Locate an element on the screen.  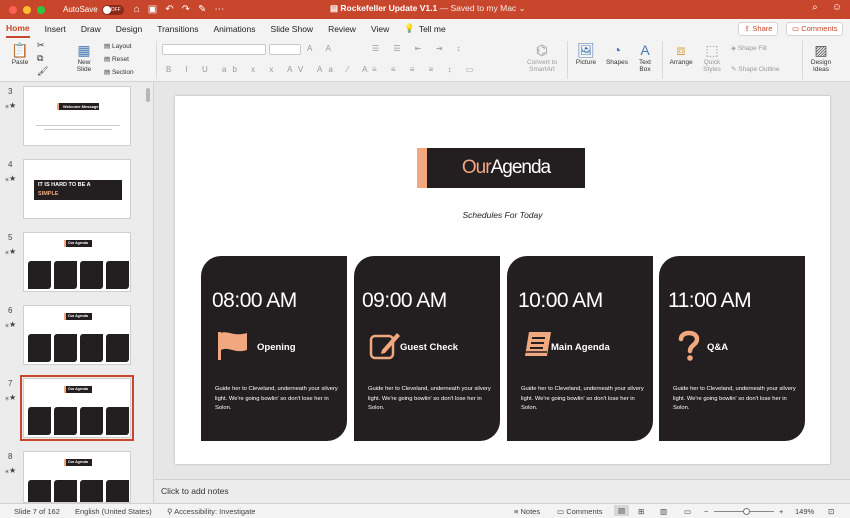
font-size-controls: A A is located at coordinates (322, 48).